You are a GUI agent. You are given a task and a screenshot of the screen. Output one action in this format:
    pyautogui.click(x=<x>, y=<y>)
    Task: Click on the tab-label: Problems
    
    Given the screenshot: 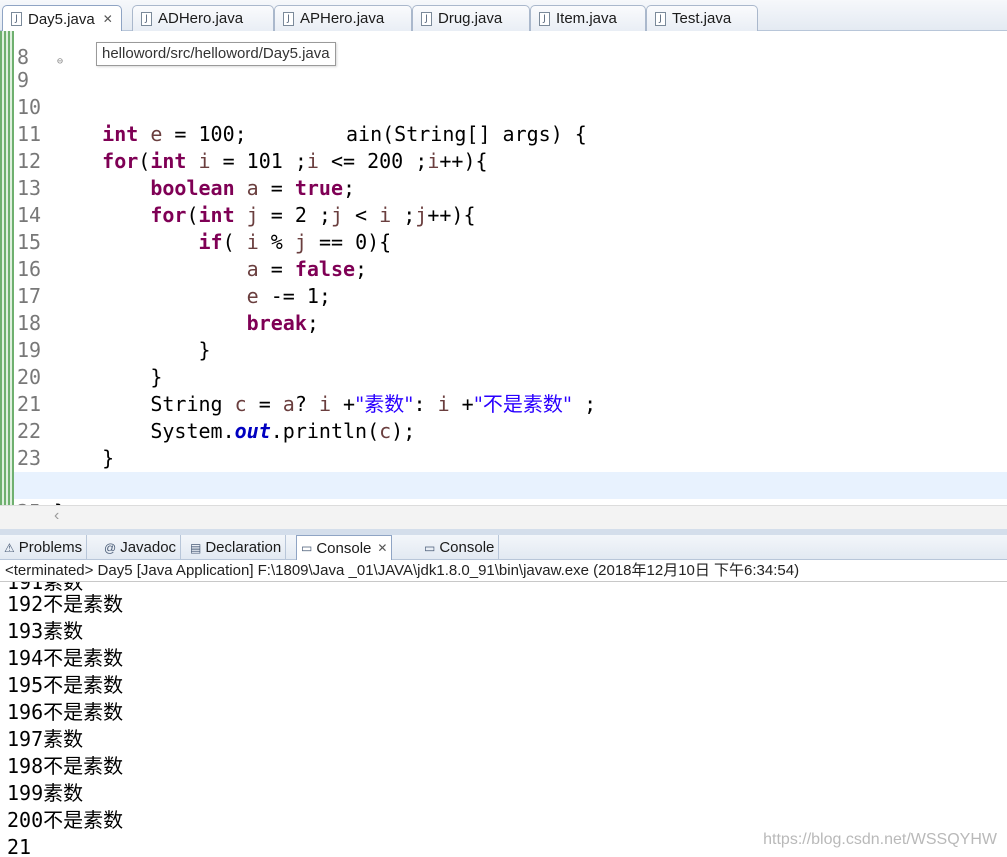 What is the action you would take?
    pyautogui.click(x=50, y=547)
    